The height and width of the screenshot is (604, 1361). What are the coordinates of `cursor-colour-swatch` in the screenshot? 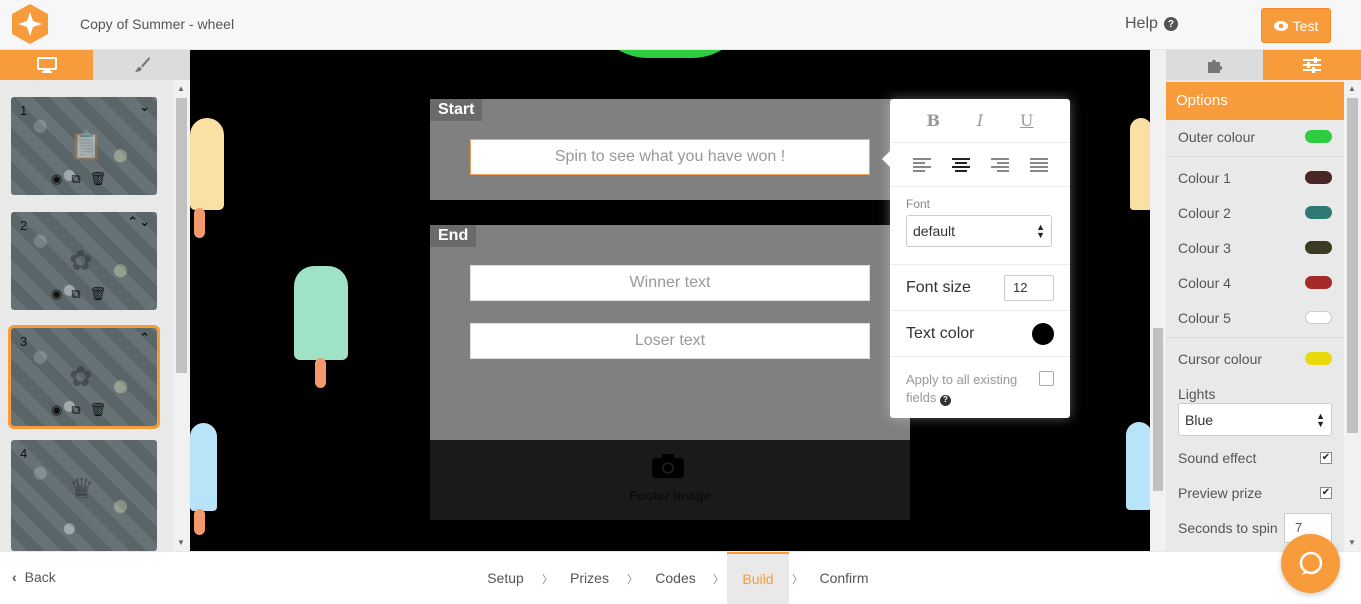 It's located at (1318, 358).